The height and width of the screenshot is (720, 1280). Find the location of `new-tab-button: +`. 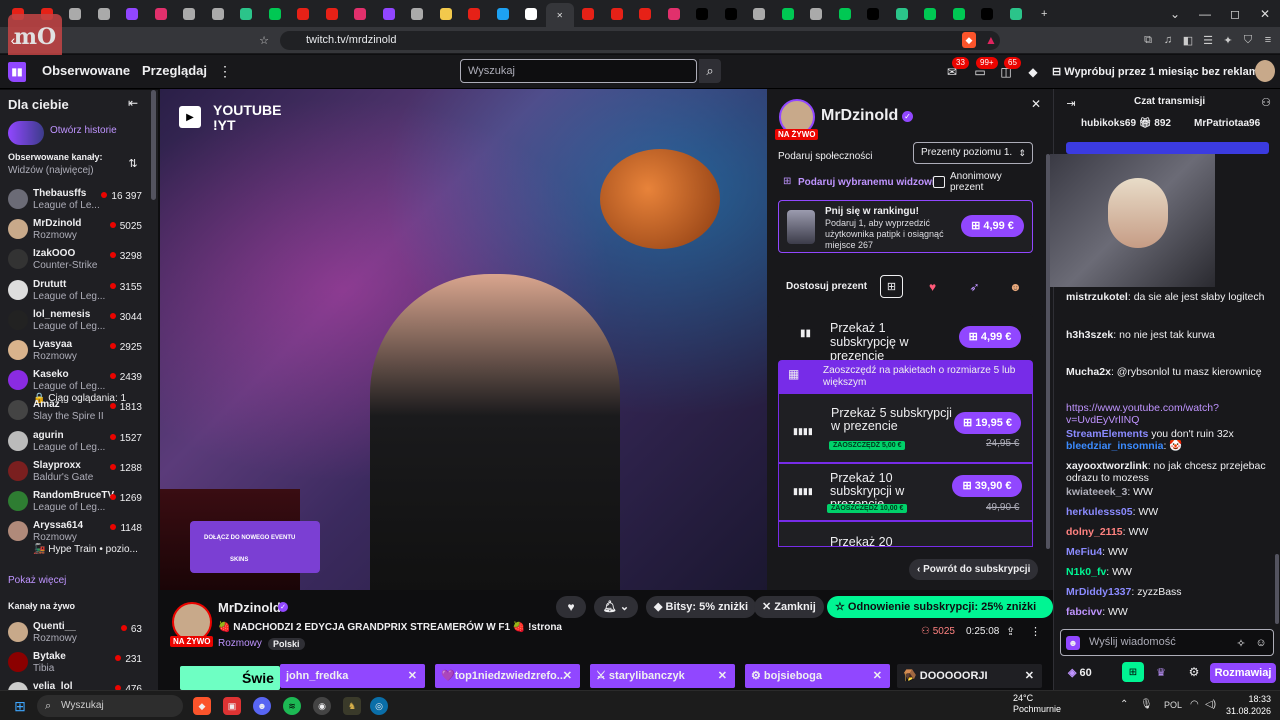

new-tab-button: + is located at coordinates (1044, 13).